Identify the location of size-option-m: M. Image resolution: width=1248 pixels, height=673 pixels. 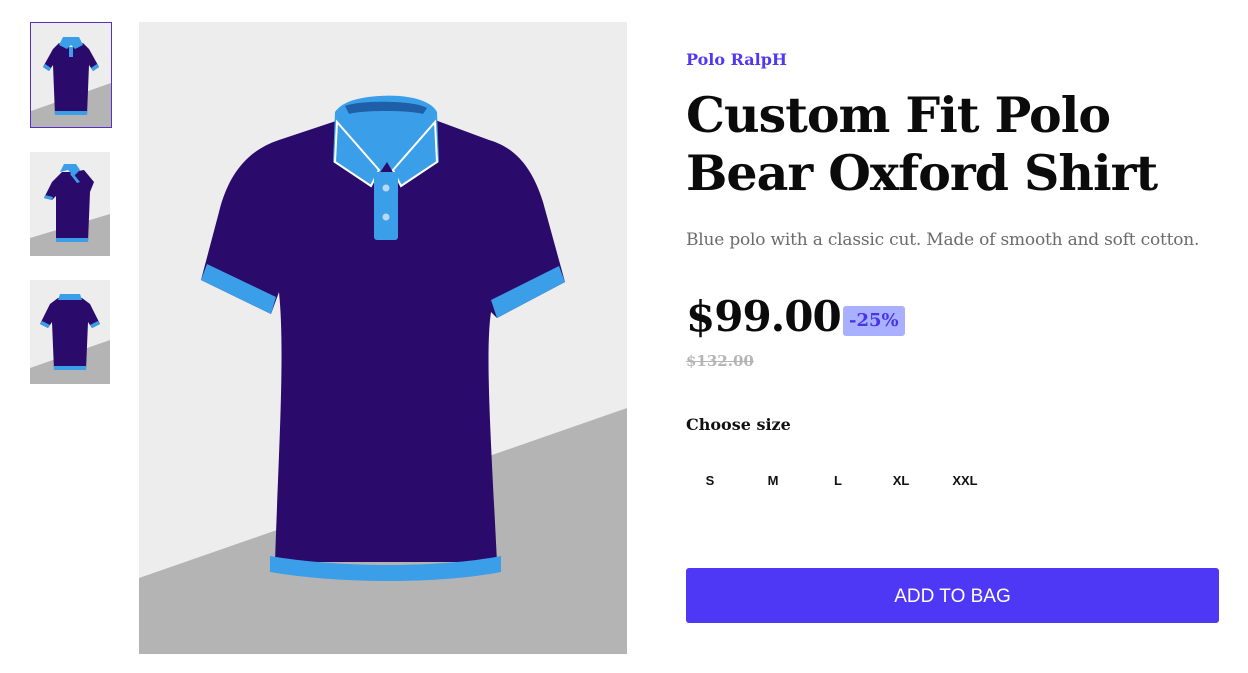
(773, 481).